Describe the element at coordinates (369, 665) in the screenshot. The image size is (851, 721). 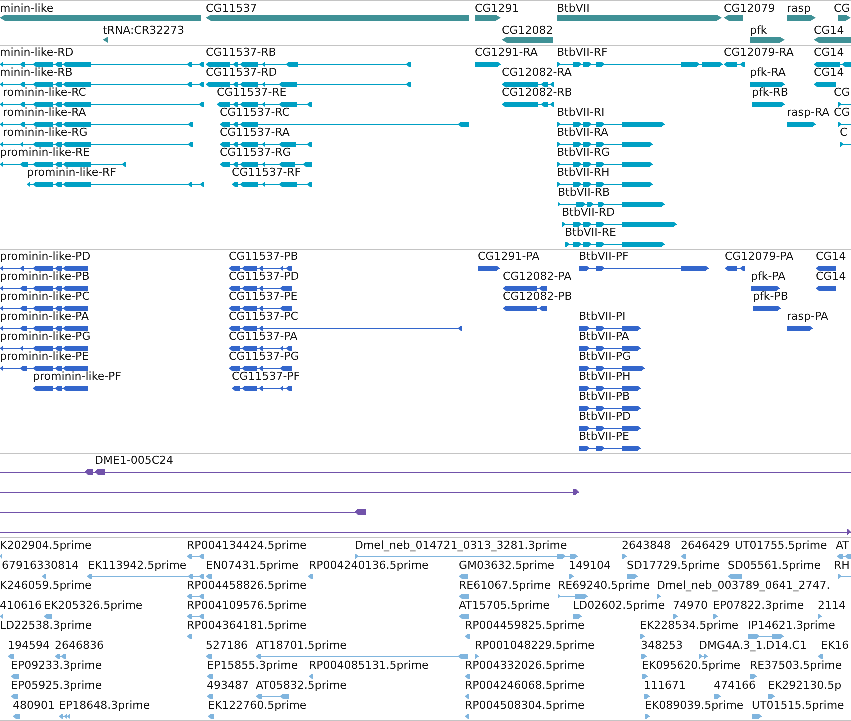
I see `read-label: RP004085131.5prime` at that location.